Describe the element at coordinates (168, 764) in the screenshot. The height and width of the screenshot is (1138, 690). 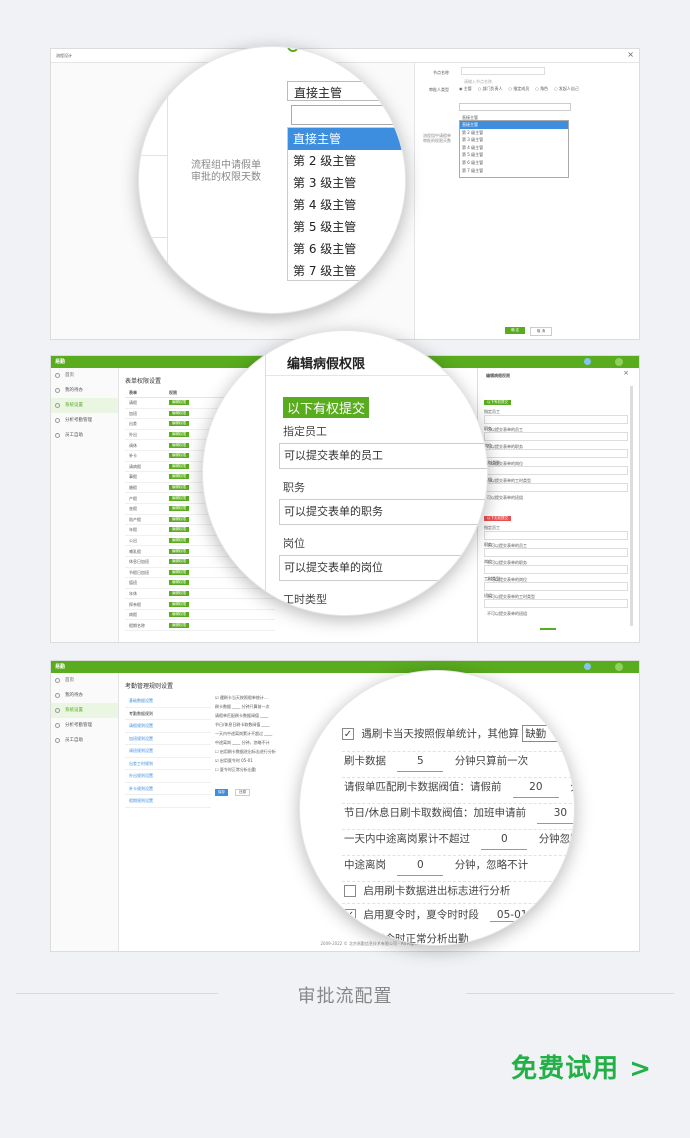
I see `submenu-item: 出差工时规则` at that location.